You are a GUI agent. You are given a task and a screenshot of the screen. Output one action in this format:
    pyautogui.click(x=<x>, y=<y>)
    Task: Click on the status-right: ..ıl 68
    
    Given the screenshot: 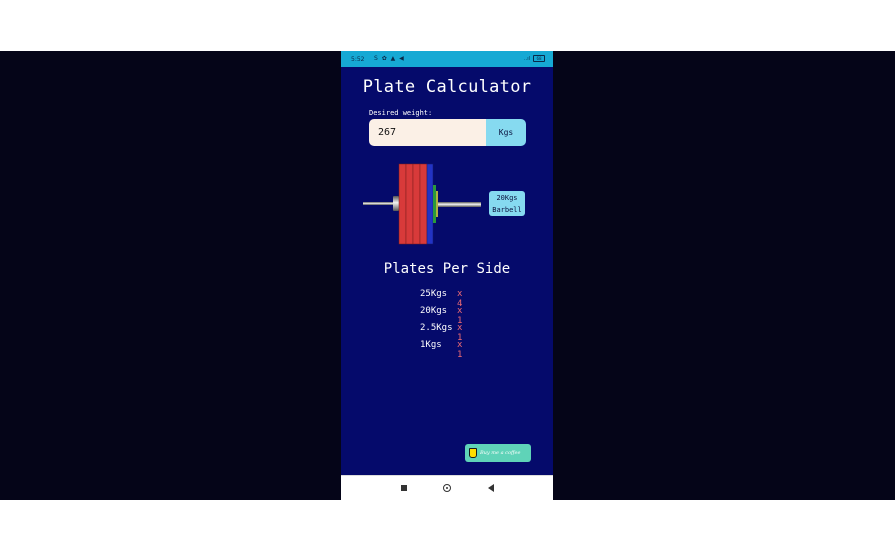 What is the action you would take?
    pyautogui.click(x=534, y=58)
    